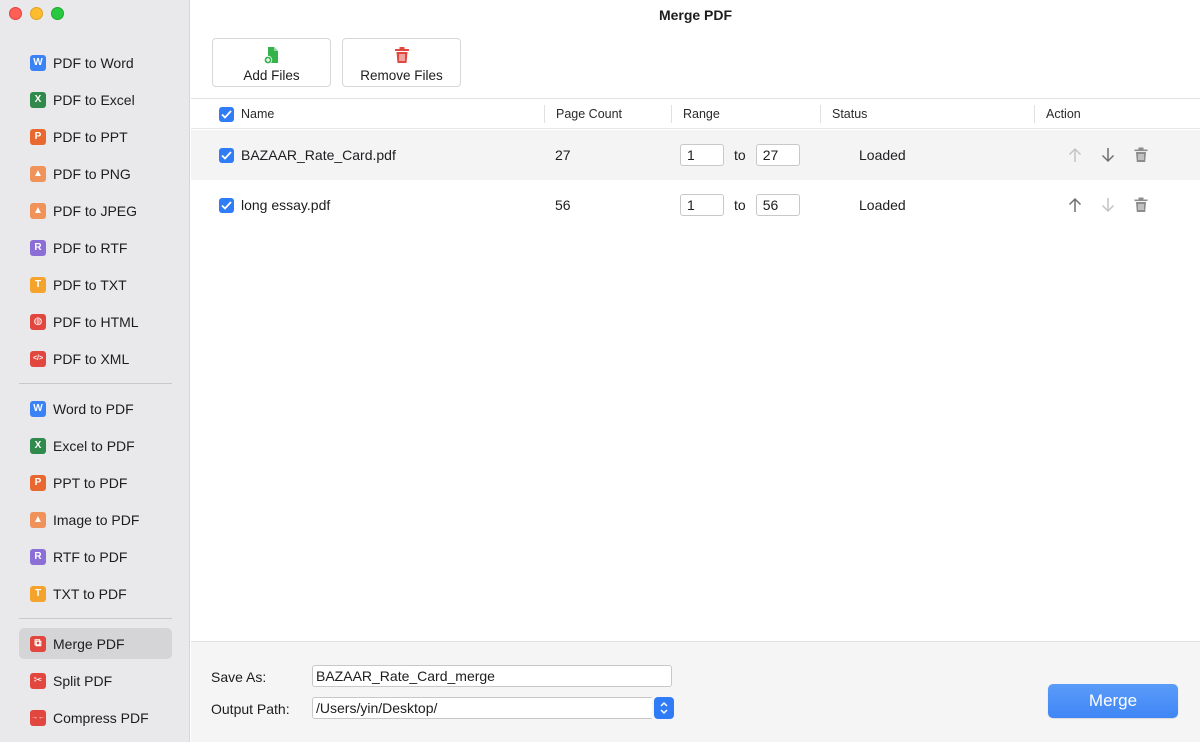  Describe the element at coordinates (482, 708) in the screenshot. I see `output-path-select: /Users/yin/Desktop/` at that location.